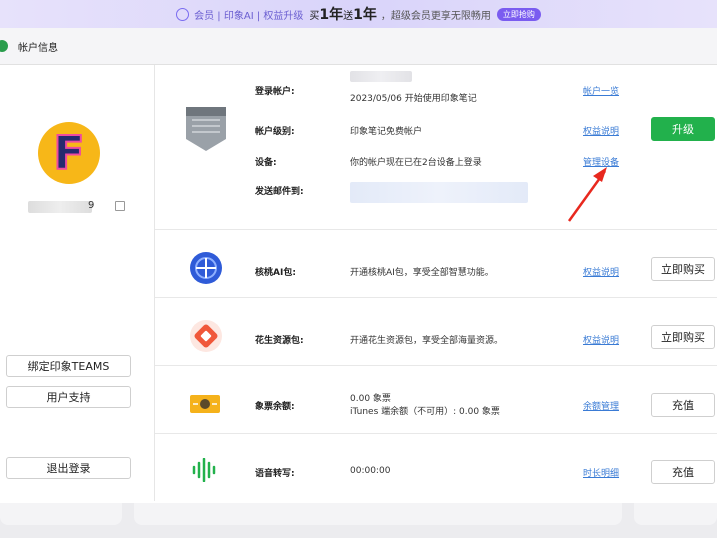 This screenshot has height=538, width=717. I want to click on email-redacted, so click(439, 192).